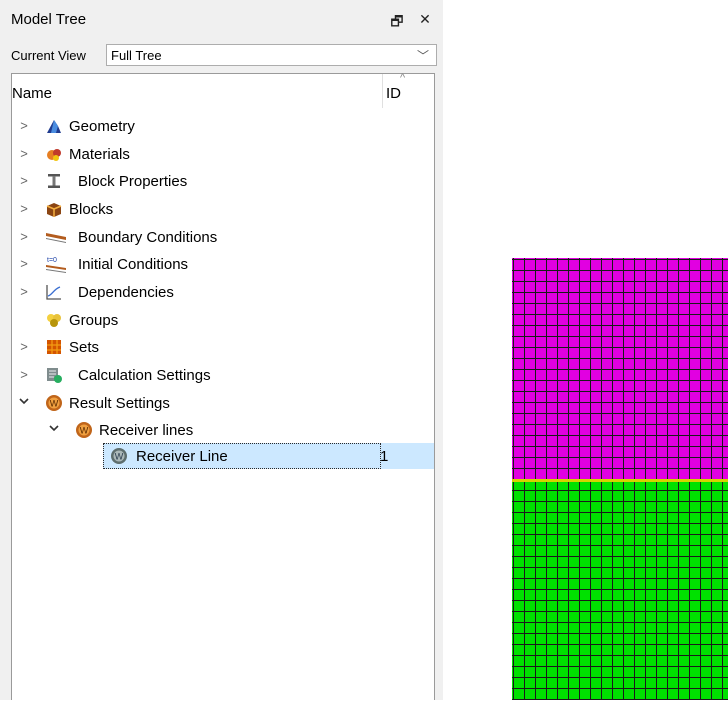 The image size is (728, 705). What do you see at coordinates (223, 154) in the screenshot?
I see `tree-item-materials: > Materials` at bounding box center [223, 154].